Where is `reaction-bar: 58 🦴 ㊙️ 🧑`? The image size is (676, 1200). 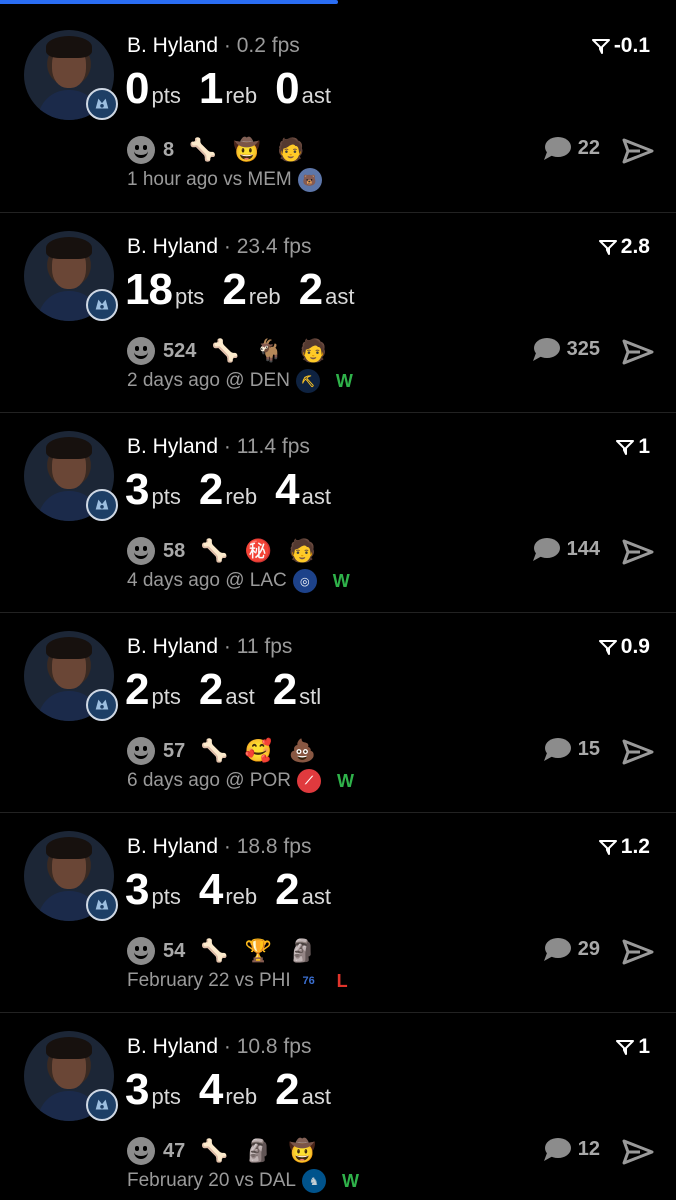
reaction-bar: 58 🦴 ㊙️ 🧑 is located at coordinates (222, 551).